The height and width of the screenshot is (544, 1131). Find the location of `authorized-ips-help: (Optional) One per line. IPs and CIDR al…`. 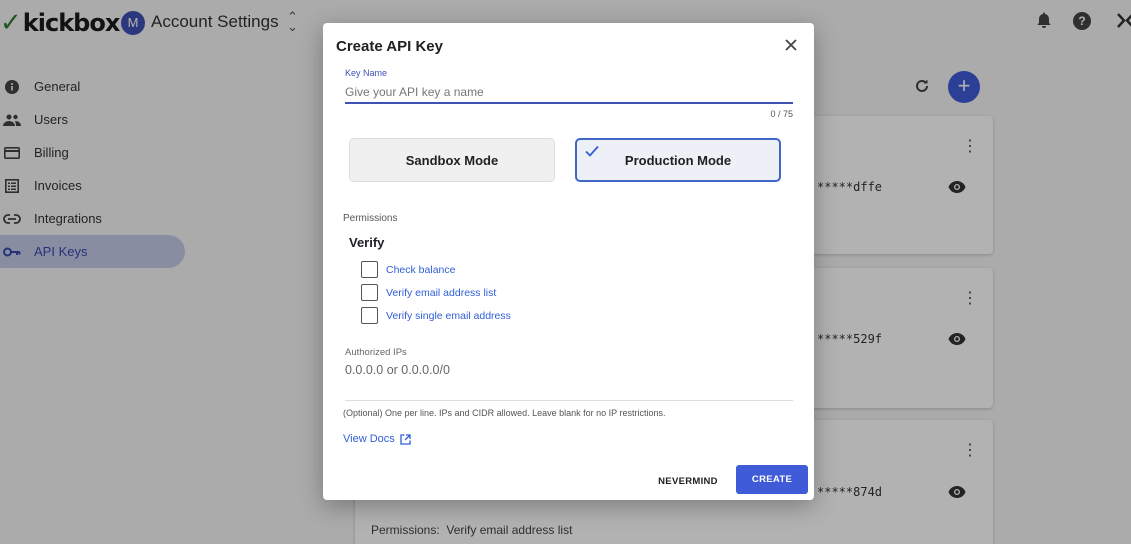

authorized-ips-help: (Optional) One per line. IPs and CIDR al… is located at coordinates (504, 413).